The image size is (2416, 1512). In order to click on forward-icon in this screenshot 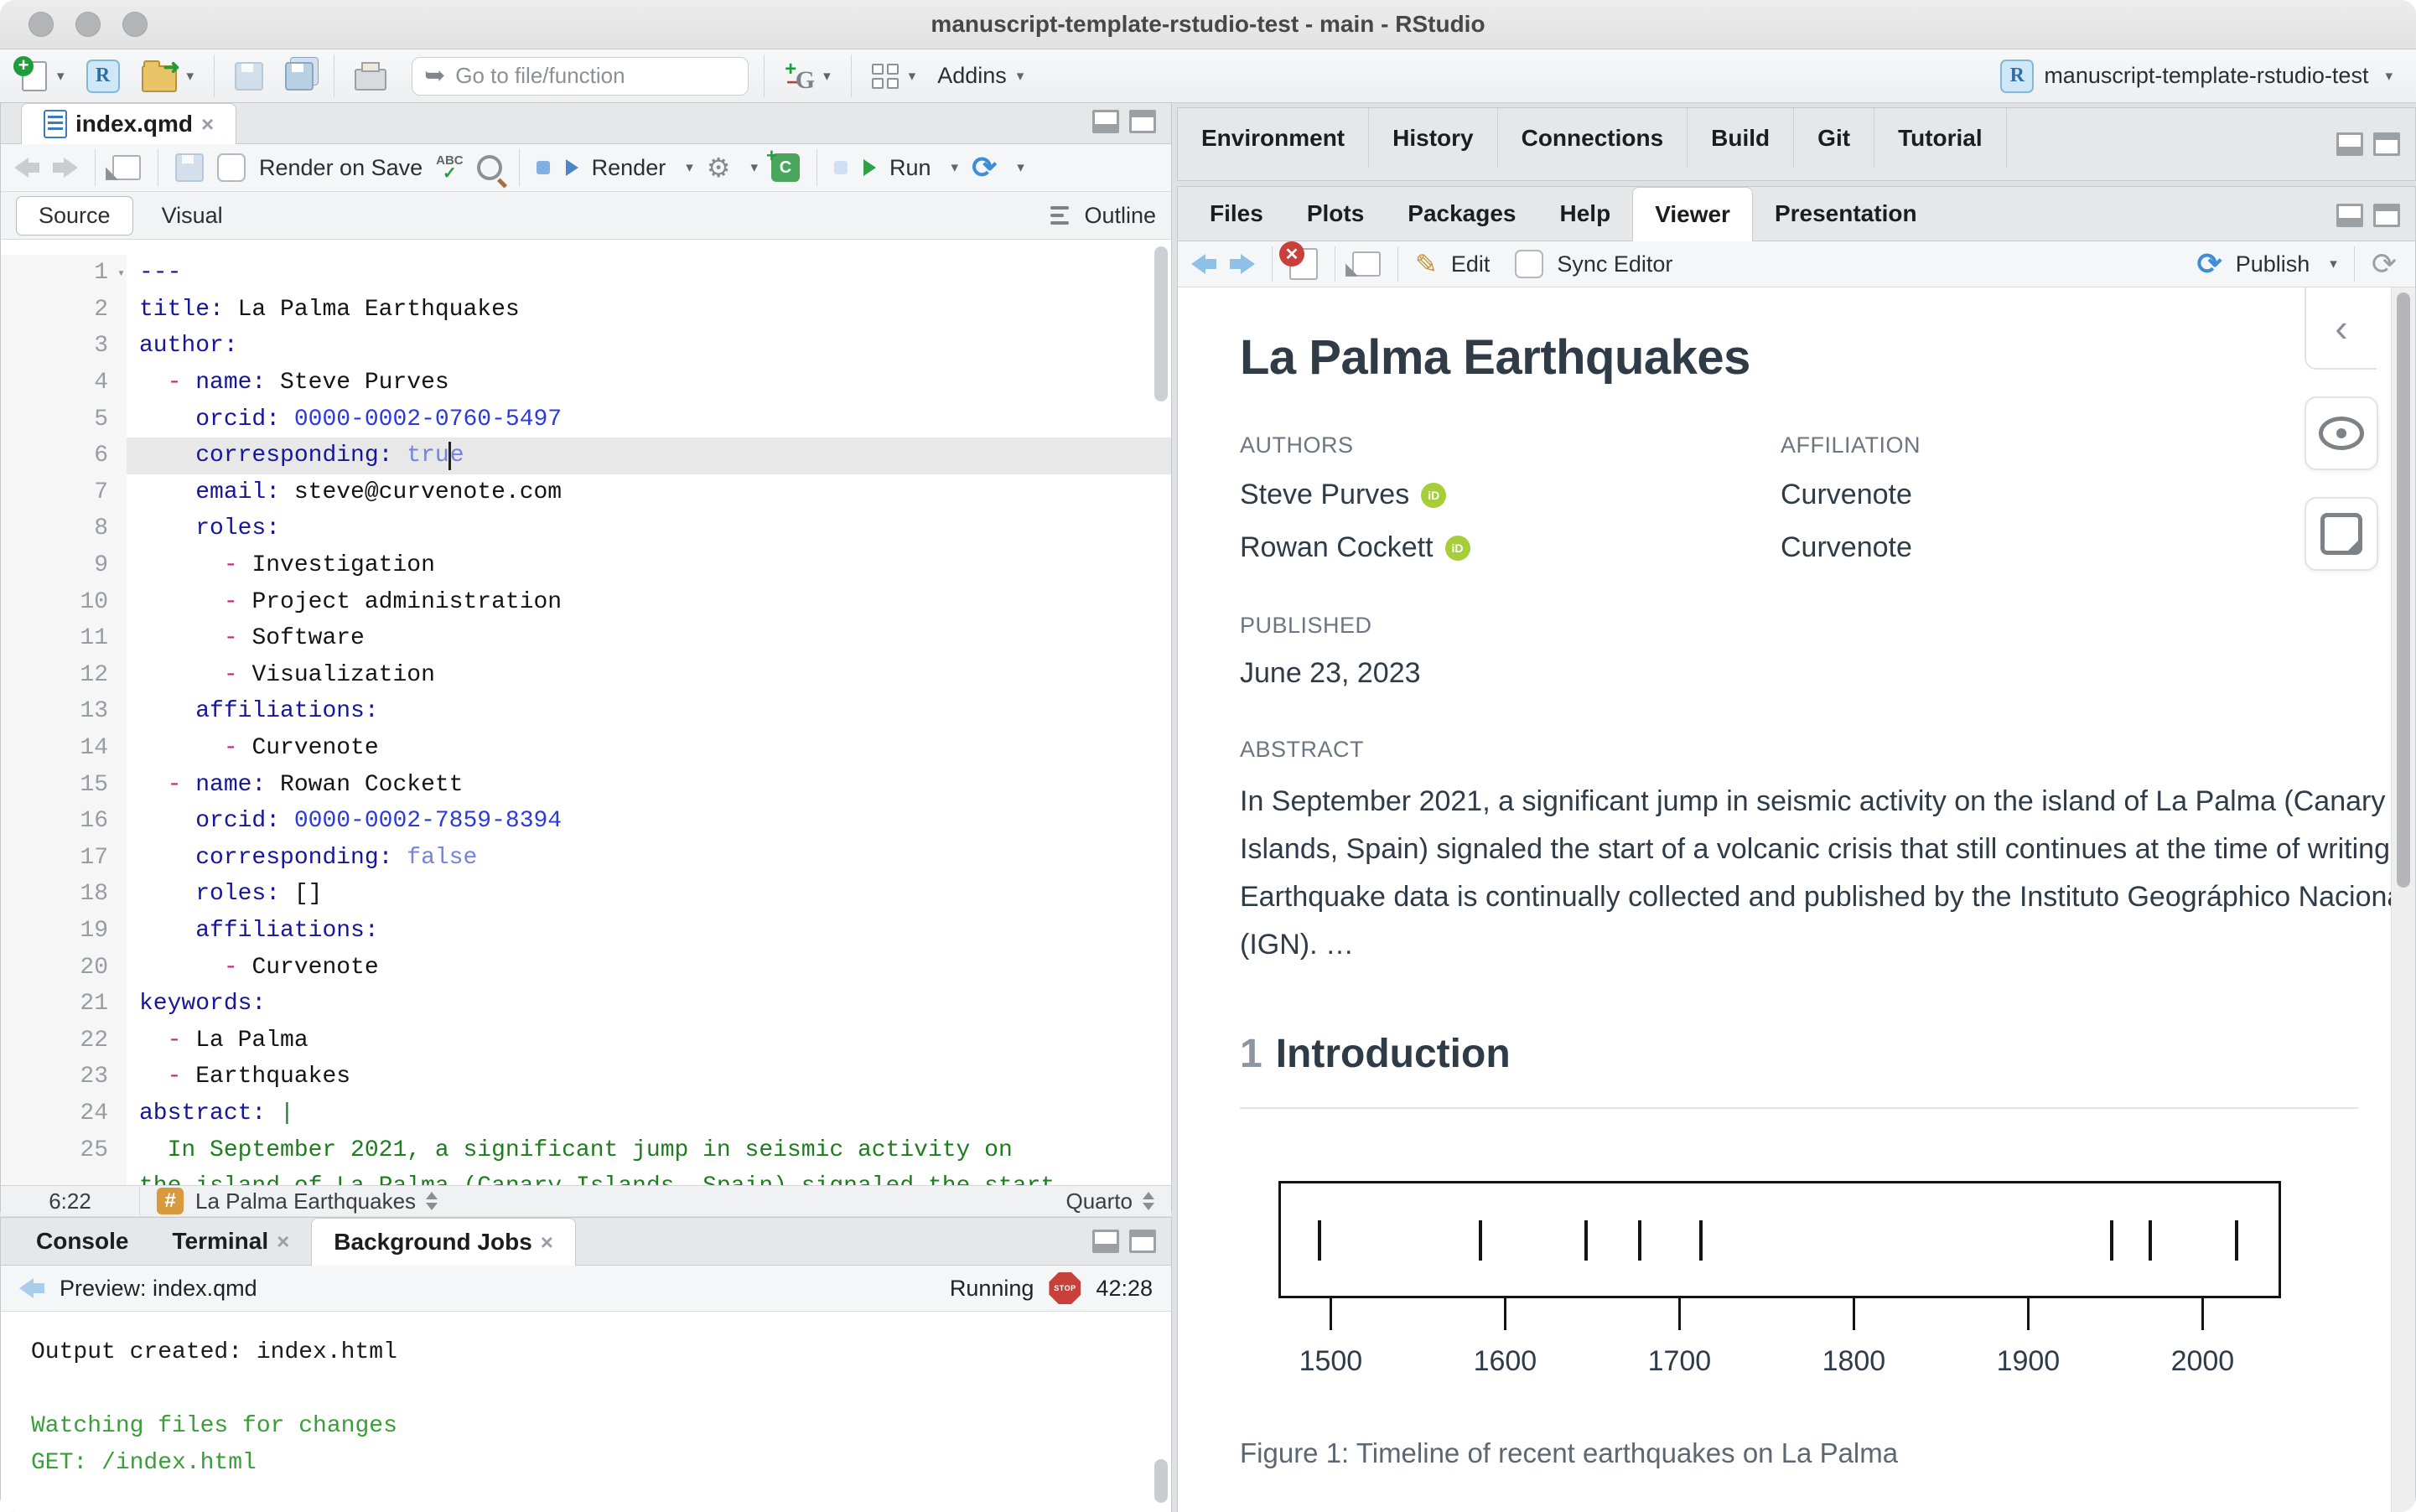, I will do `click(66, 168)`.